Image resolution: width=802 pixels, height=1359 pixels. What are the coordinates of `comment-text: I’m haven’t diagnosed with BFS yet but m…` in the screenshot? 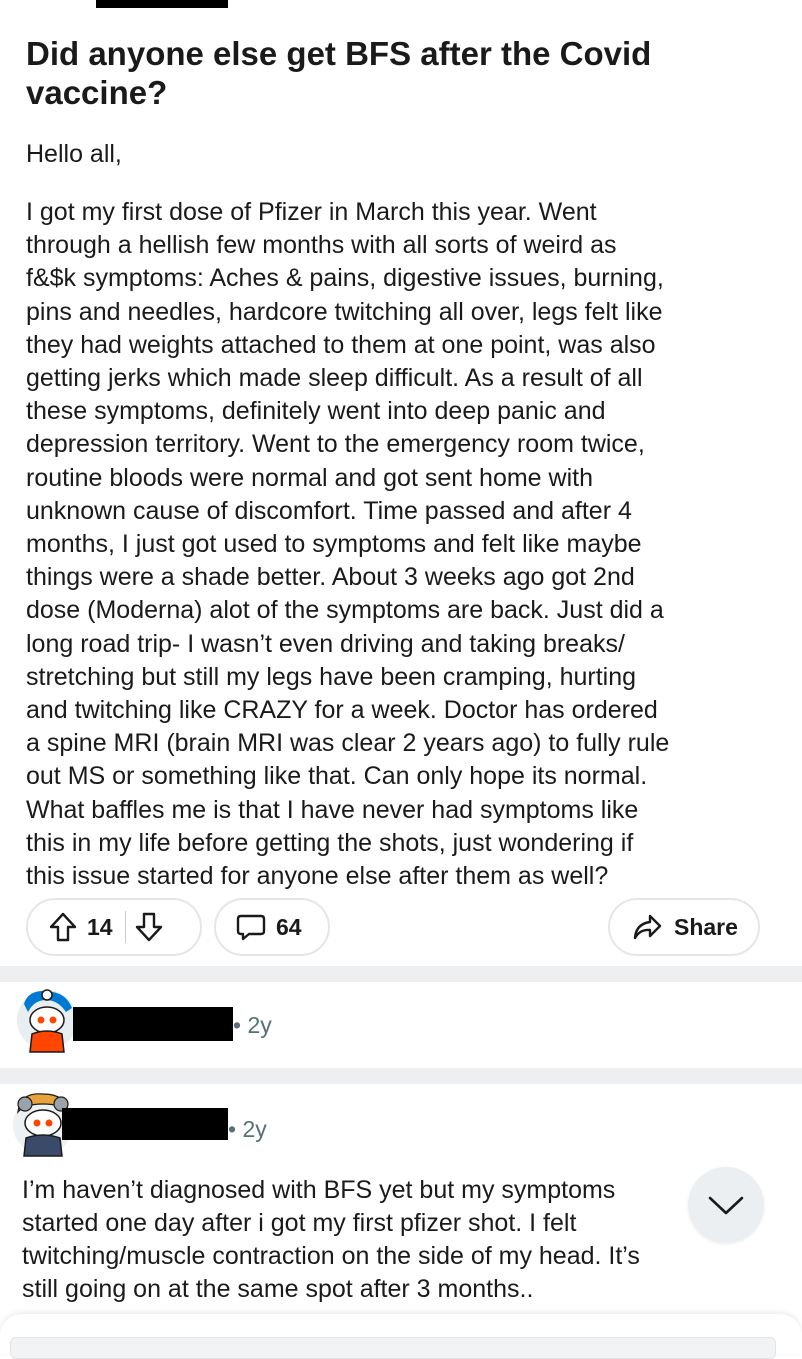 It's located at (331, 1239).